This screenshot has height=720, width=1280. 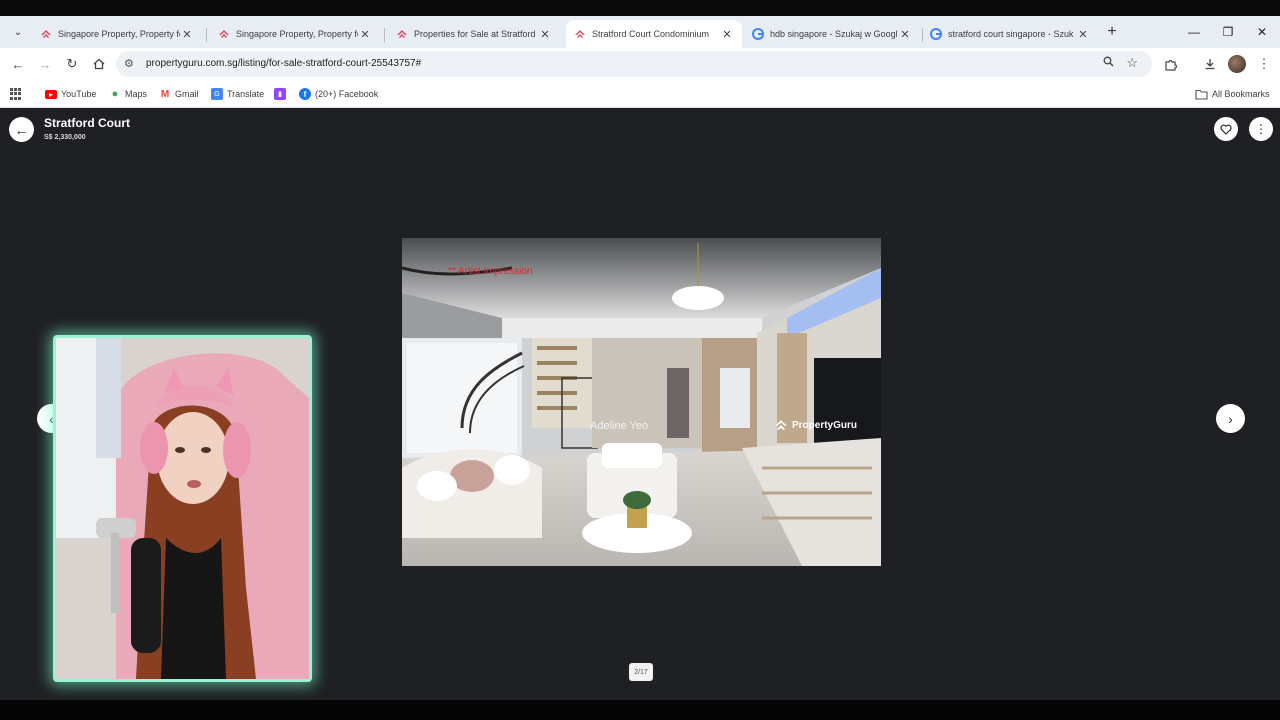 I want to click on minimize-button: —, so click(x=1194, y=32).